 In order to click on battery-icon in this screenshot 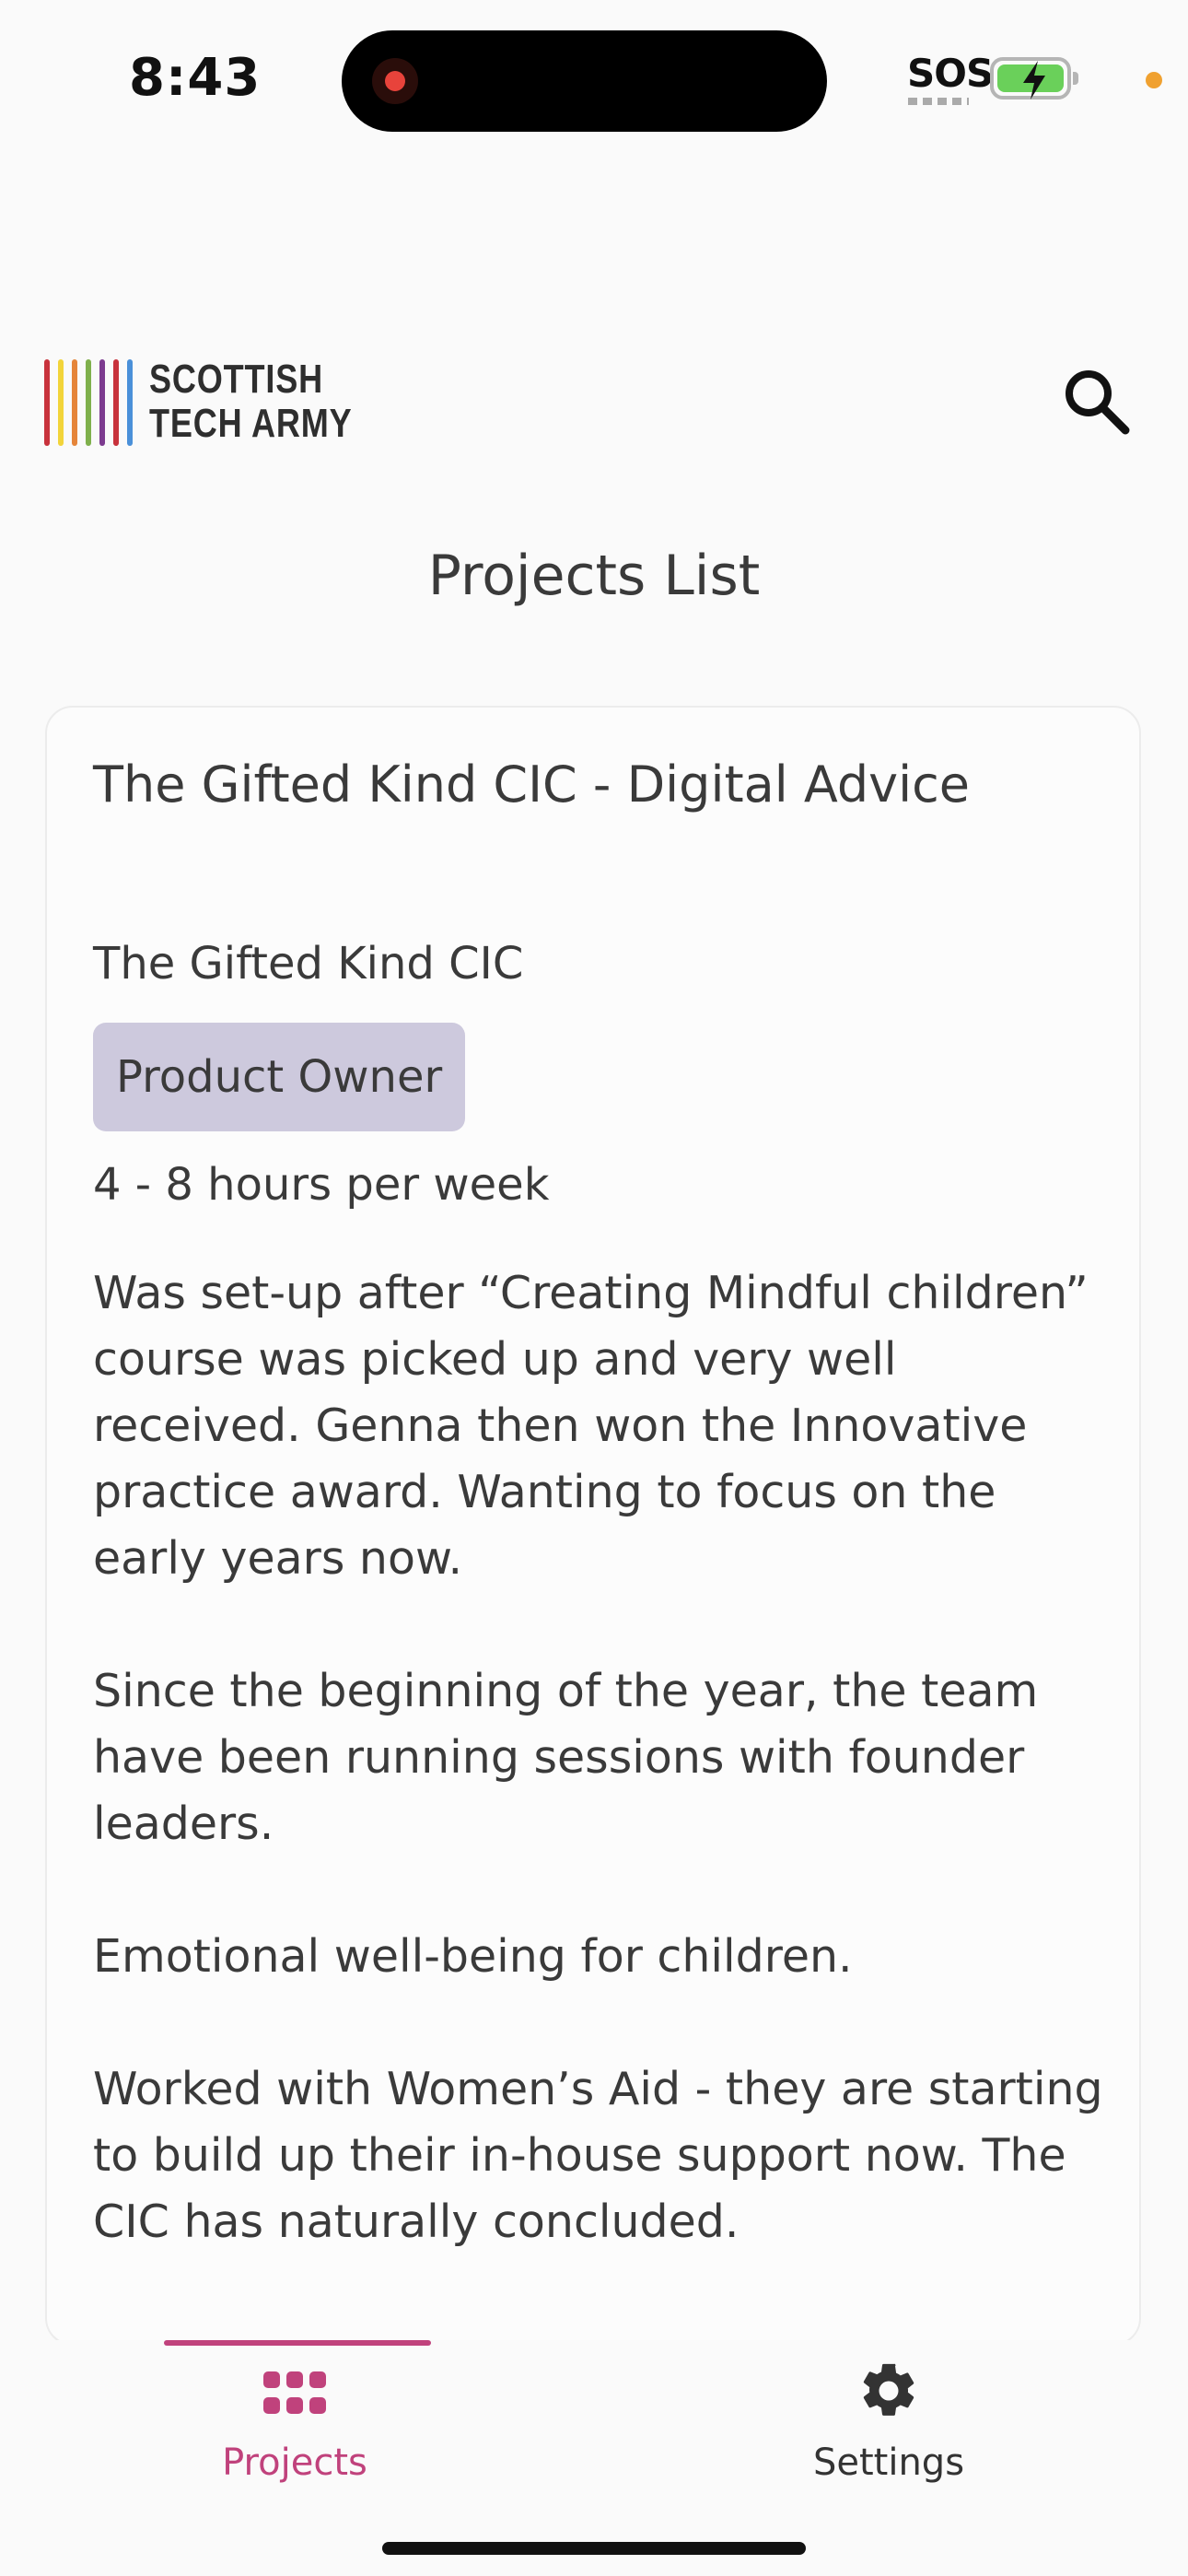, I will do `click(1034, 78)`.